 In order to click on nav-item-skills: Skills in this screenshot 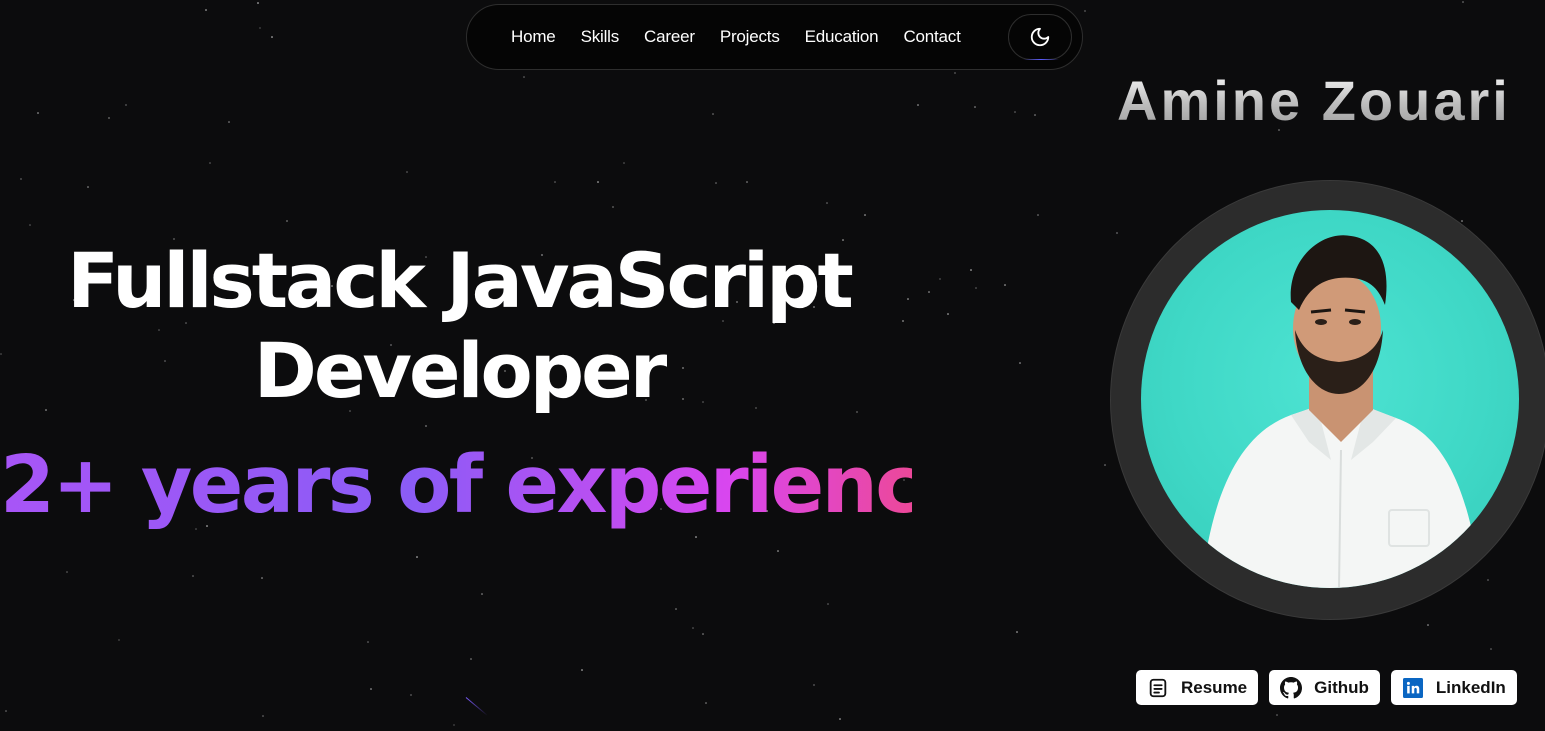, I will do `click(600, 37)`.